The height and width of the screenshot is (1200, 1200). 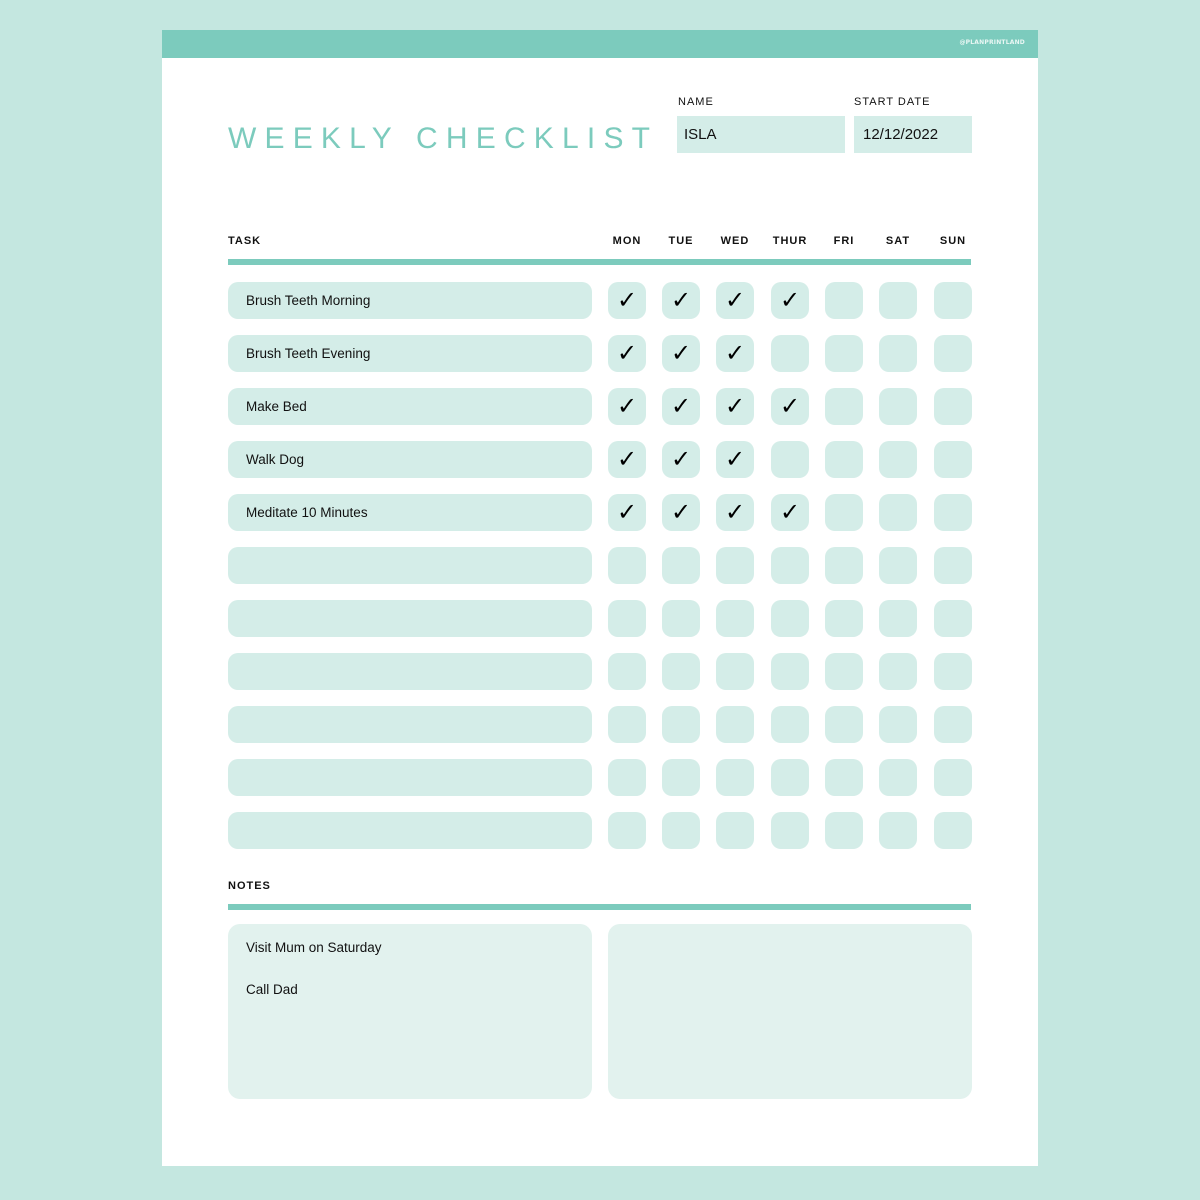 I want to click on table-header-rule, so click(x=599, y=262).